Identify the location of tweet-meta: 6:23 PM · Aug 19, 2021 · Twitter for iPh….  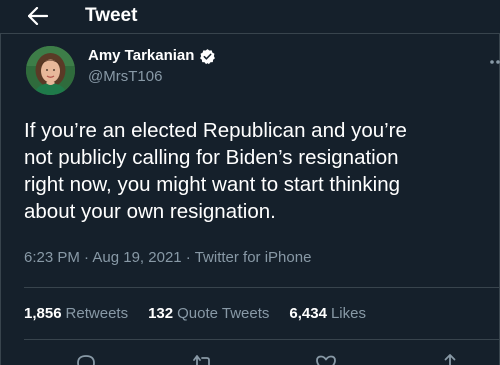
(167, 258).